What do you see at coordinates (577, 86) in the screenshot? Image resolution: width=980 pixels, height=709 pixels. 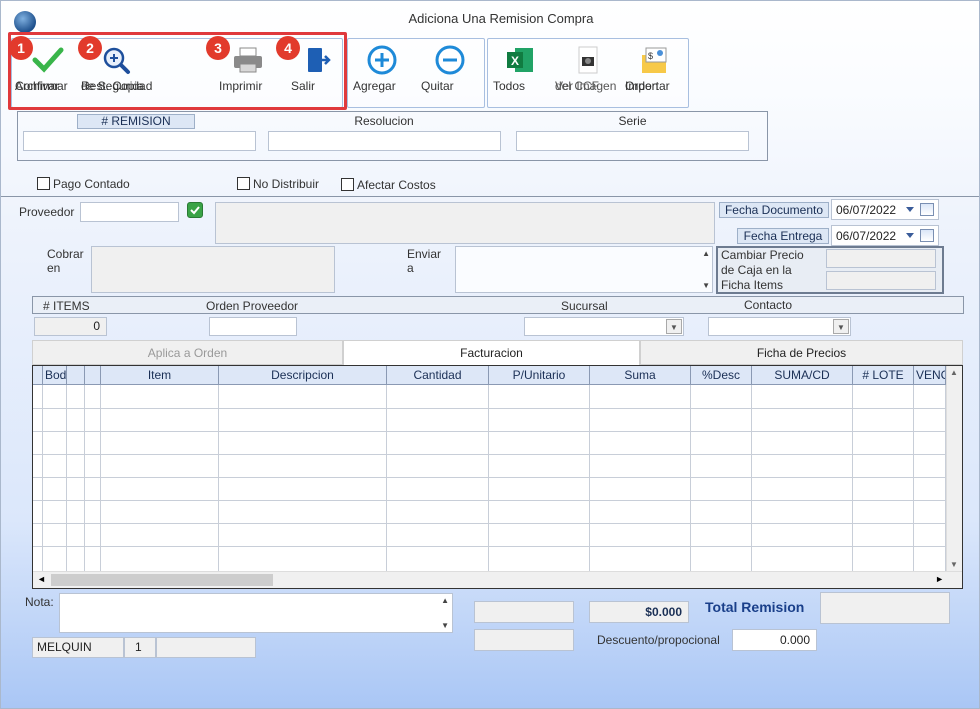 I see `ccf-label-2: del CCF` at bounding box center [577, 86].